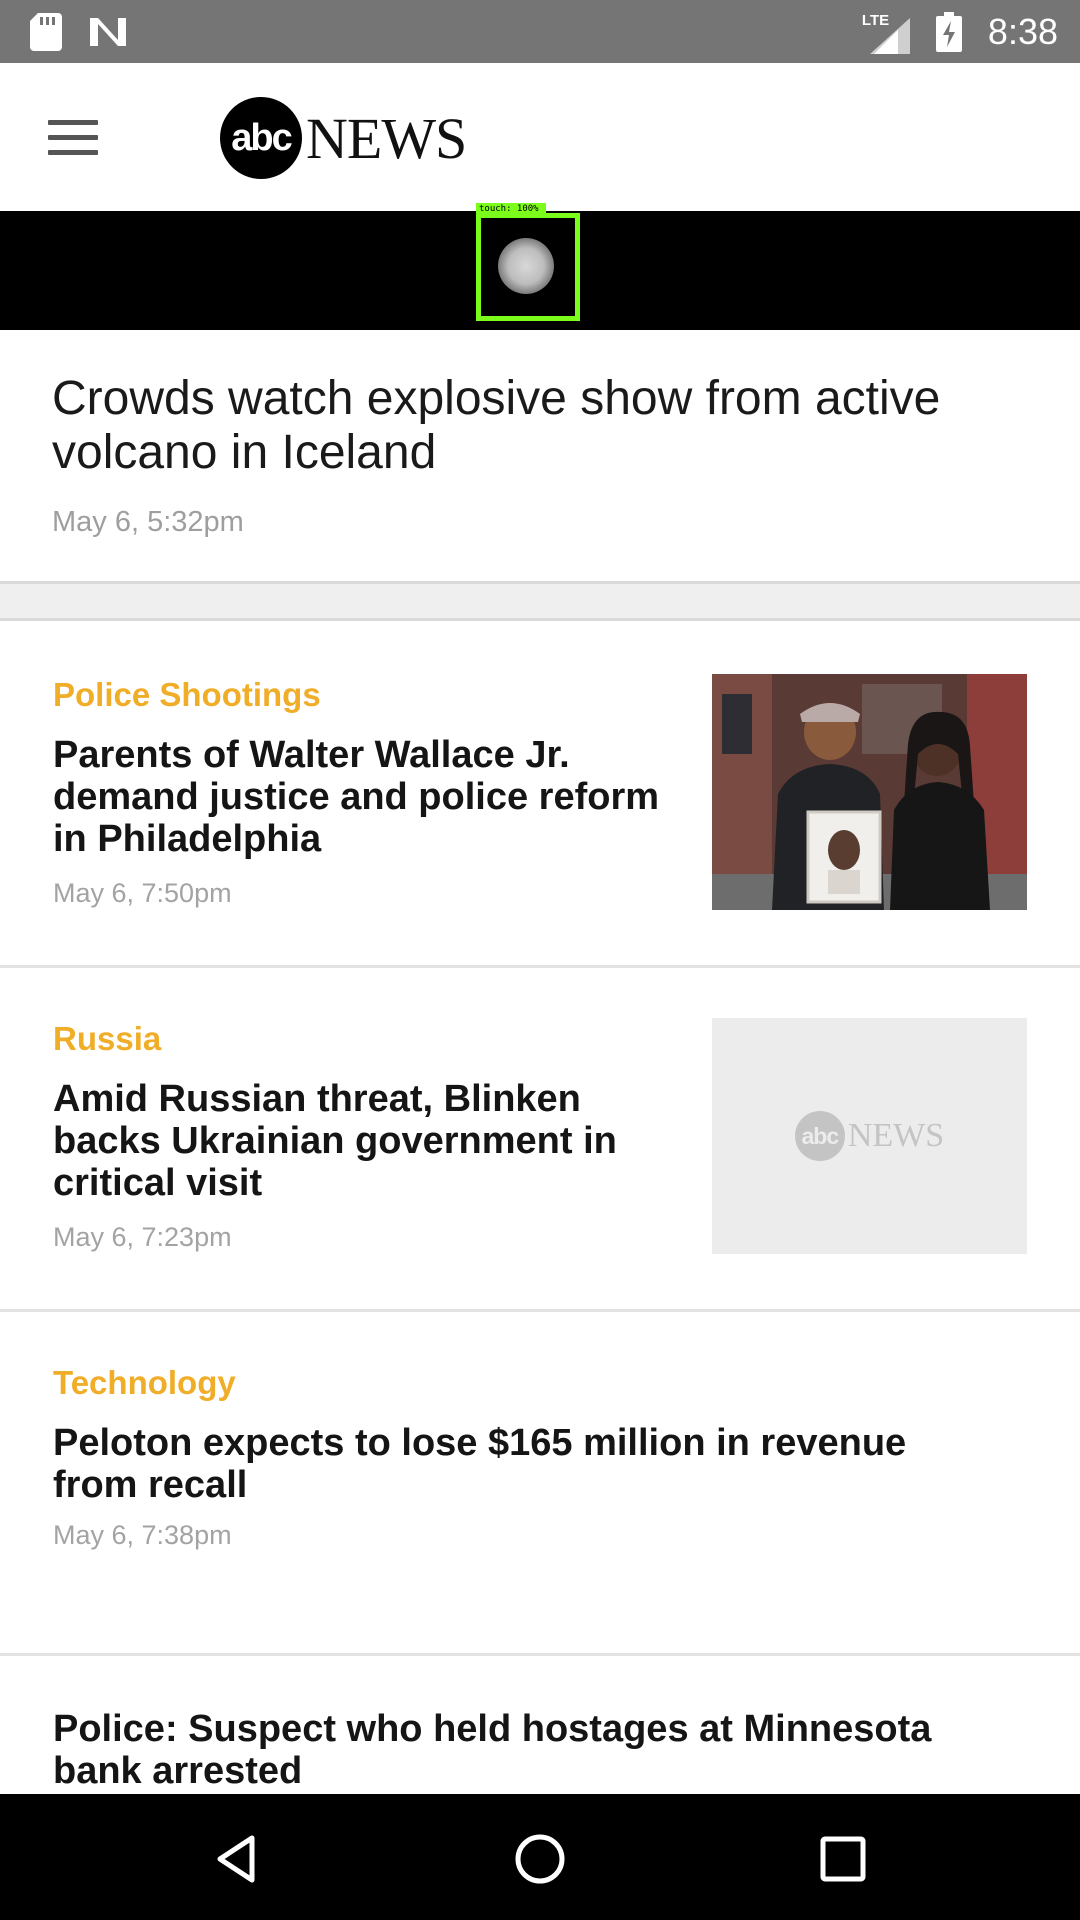 The width and height of the screenshot is (1080, 1920). What do you see at coordinates (142, 893) in the screenshot?
I see `story-timestamp: May 6, 7:50pm` at bounding box center [142, 893].